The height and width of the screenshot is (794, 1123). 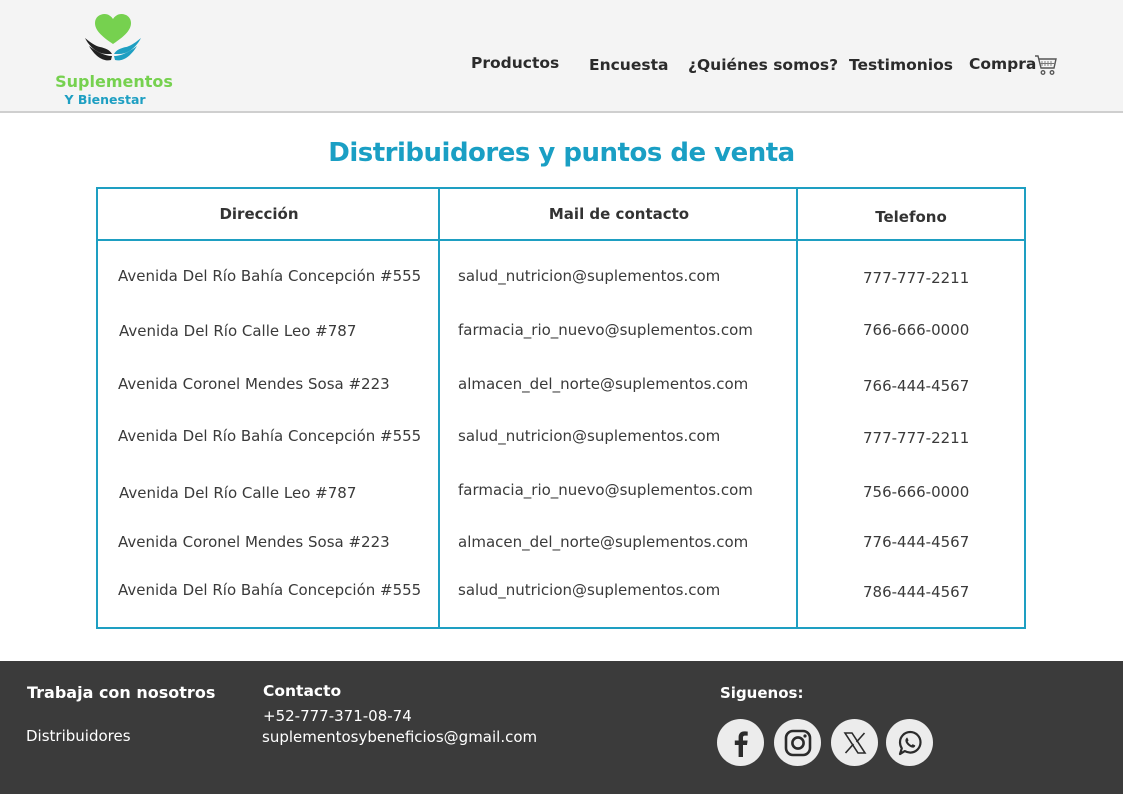 I want to click on footer-contact-heading: Contacto, so click(x=302, y=691).